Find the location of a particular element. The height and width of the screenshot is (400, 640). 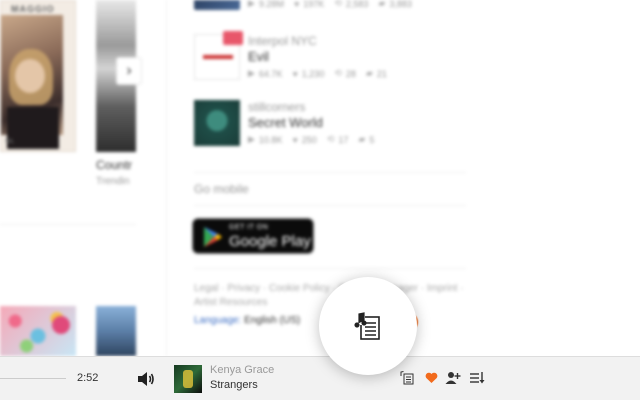

heart-icon is located at coordinates (431, 377).